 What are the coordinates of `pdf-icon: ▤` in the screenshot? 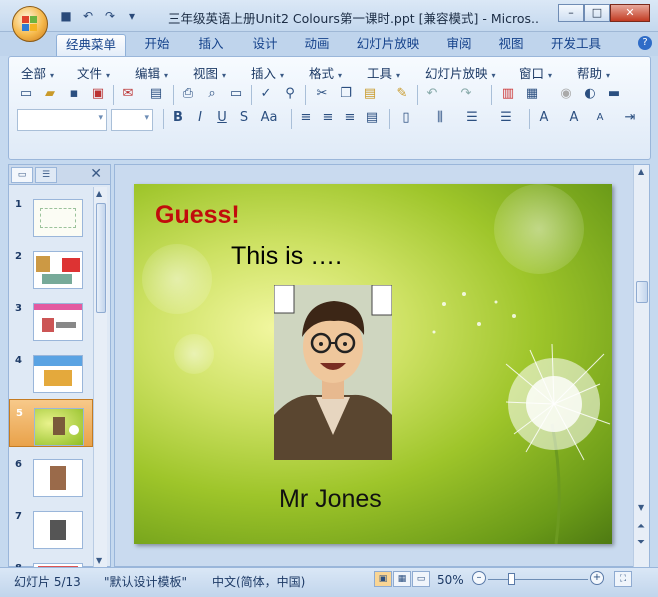 It's located at (156, 94).